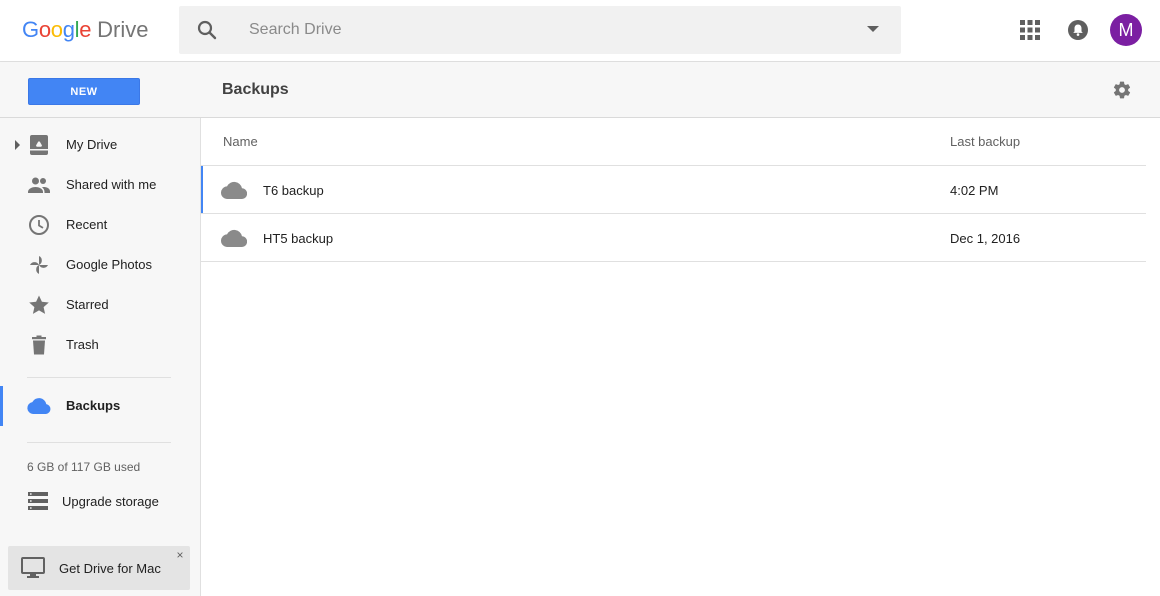  Describe the element at coordinates (39, 265) in the screenshot. I see `pinwheel-icon` at that location.